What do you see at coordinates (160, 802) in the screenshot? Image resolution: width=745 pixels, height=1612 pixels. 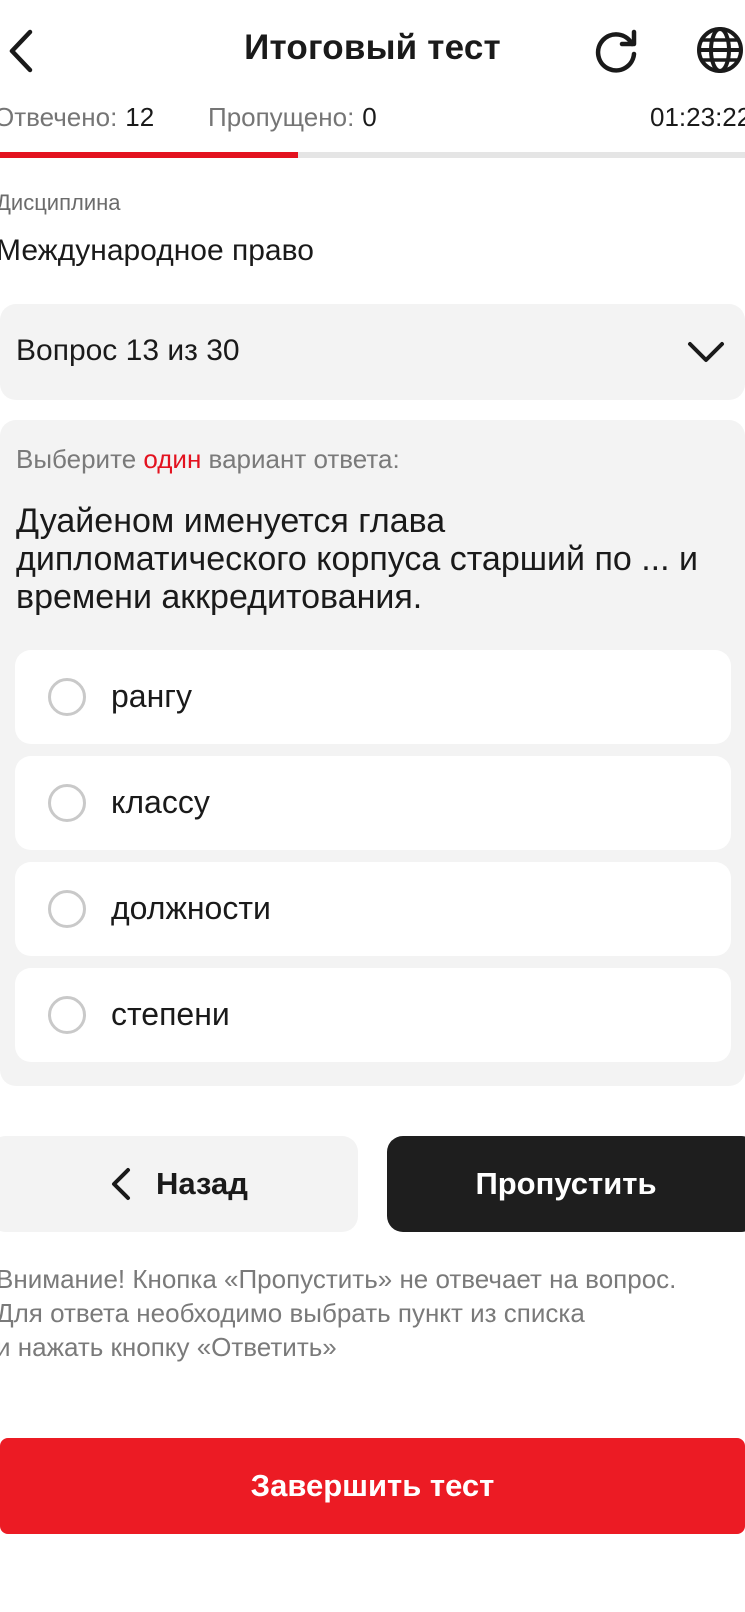 I see `answer-option-label: классу` at bounding box center [160, 802].